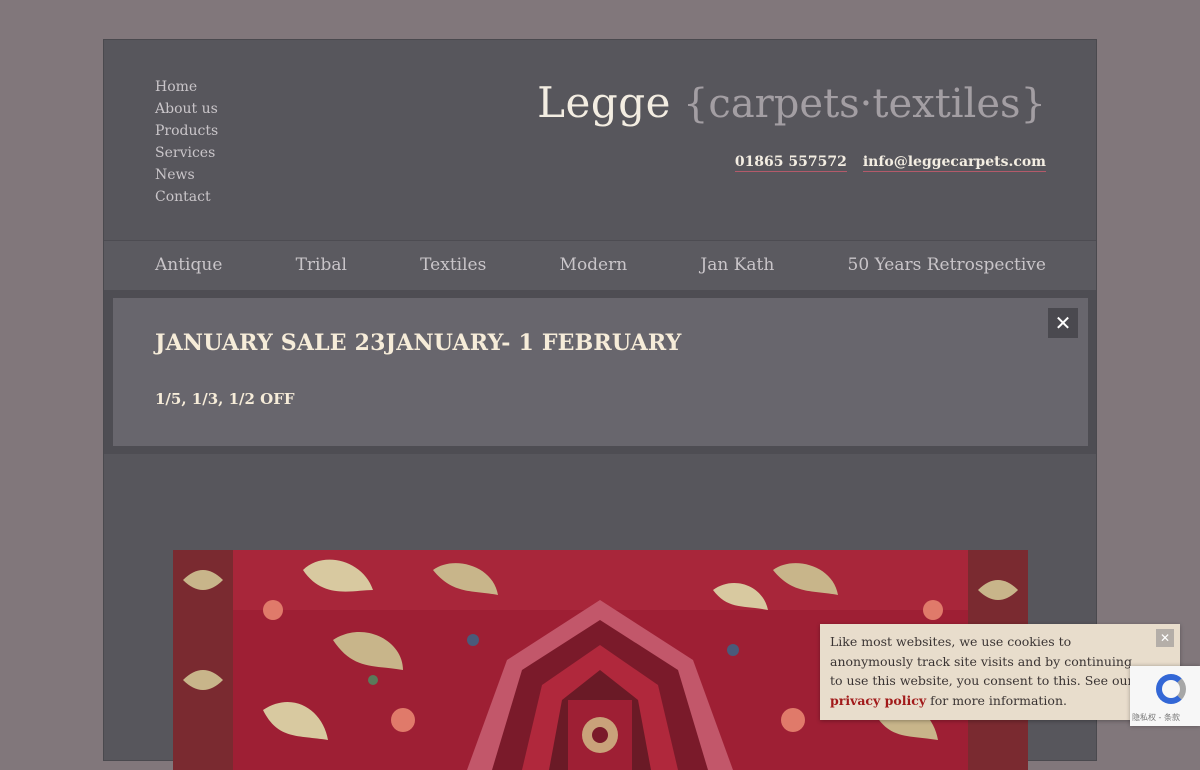 This screenshot has height=770, width=1200. What do you see at coordinates (186, 131) in the screenshot?
I see `nav-item-products: Products` at bounding box center [186, 131].